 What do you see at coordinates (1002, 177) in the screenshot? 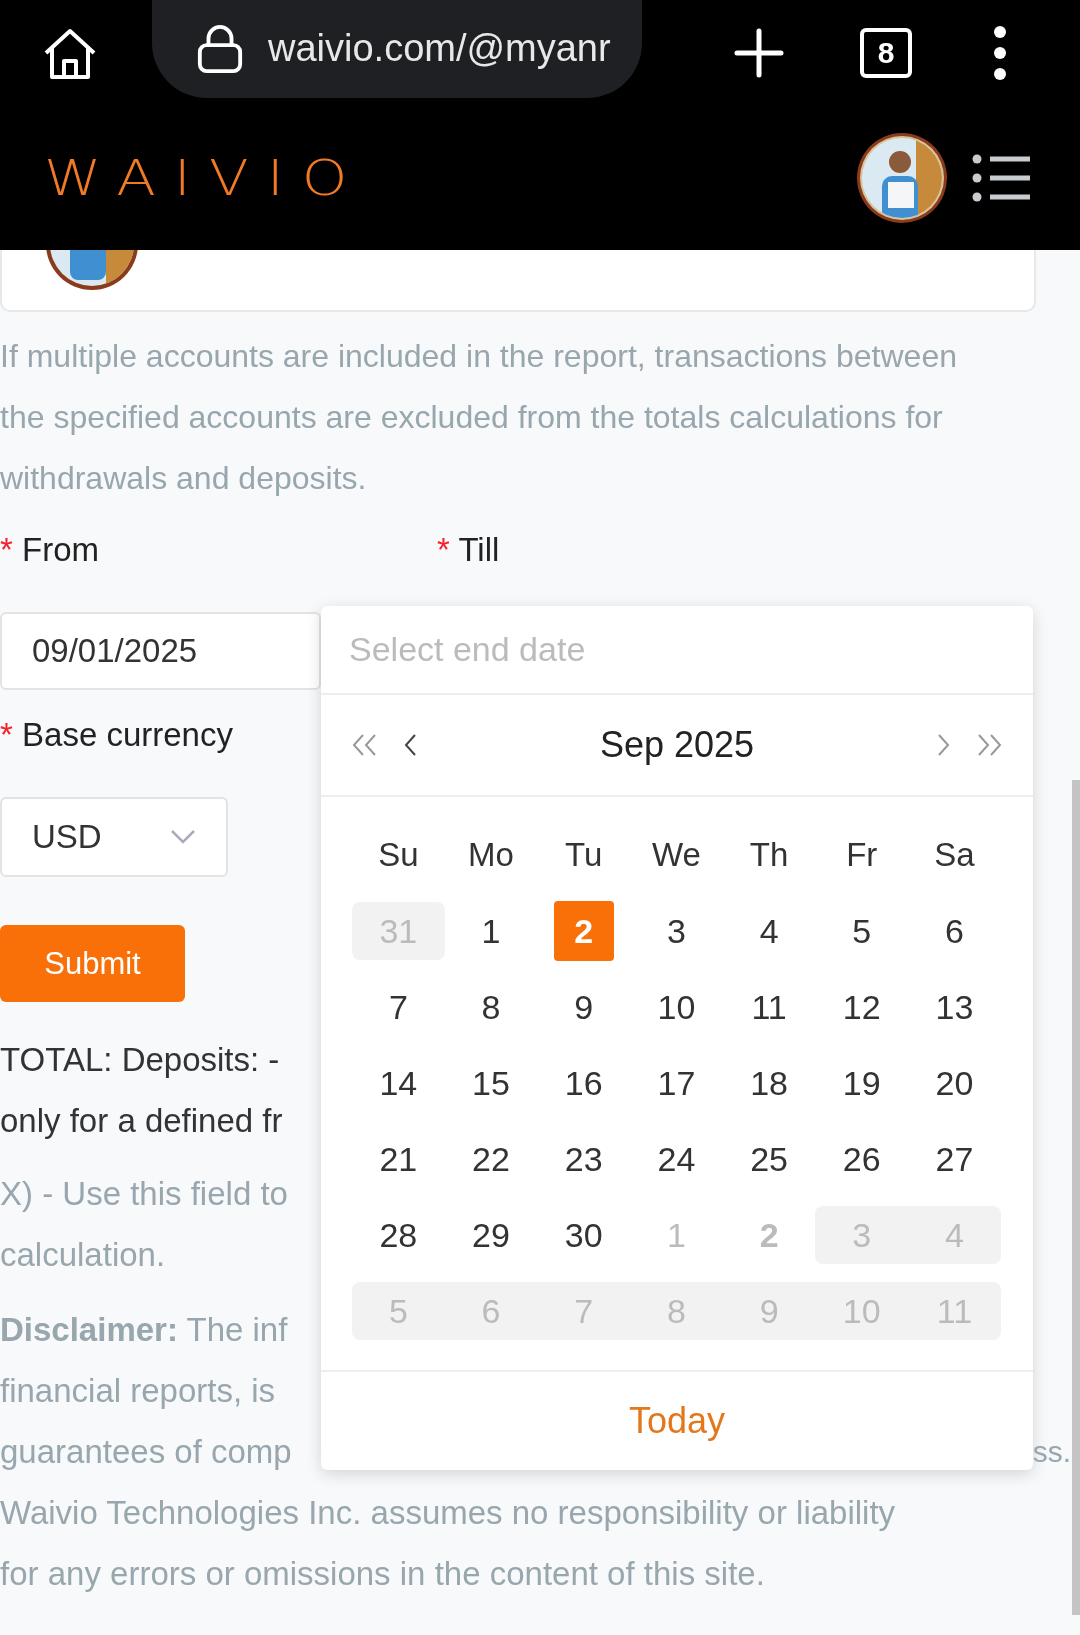
I see `menu-icon` at bounding box center [1002, 177].